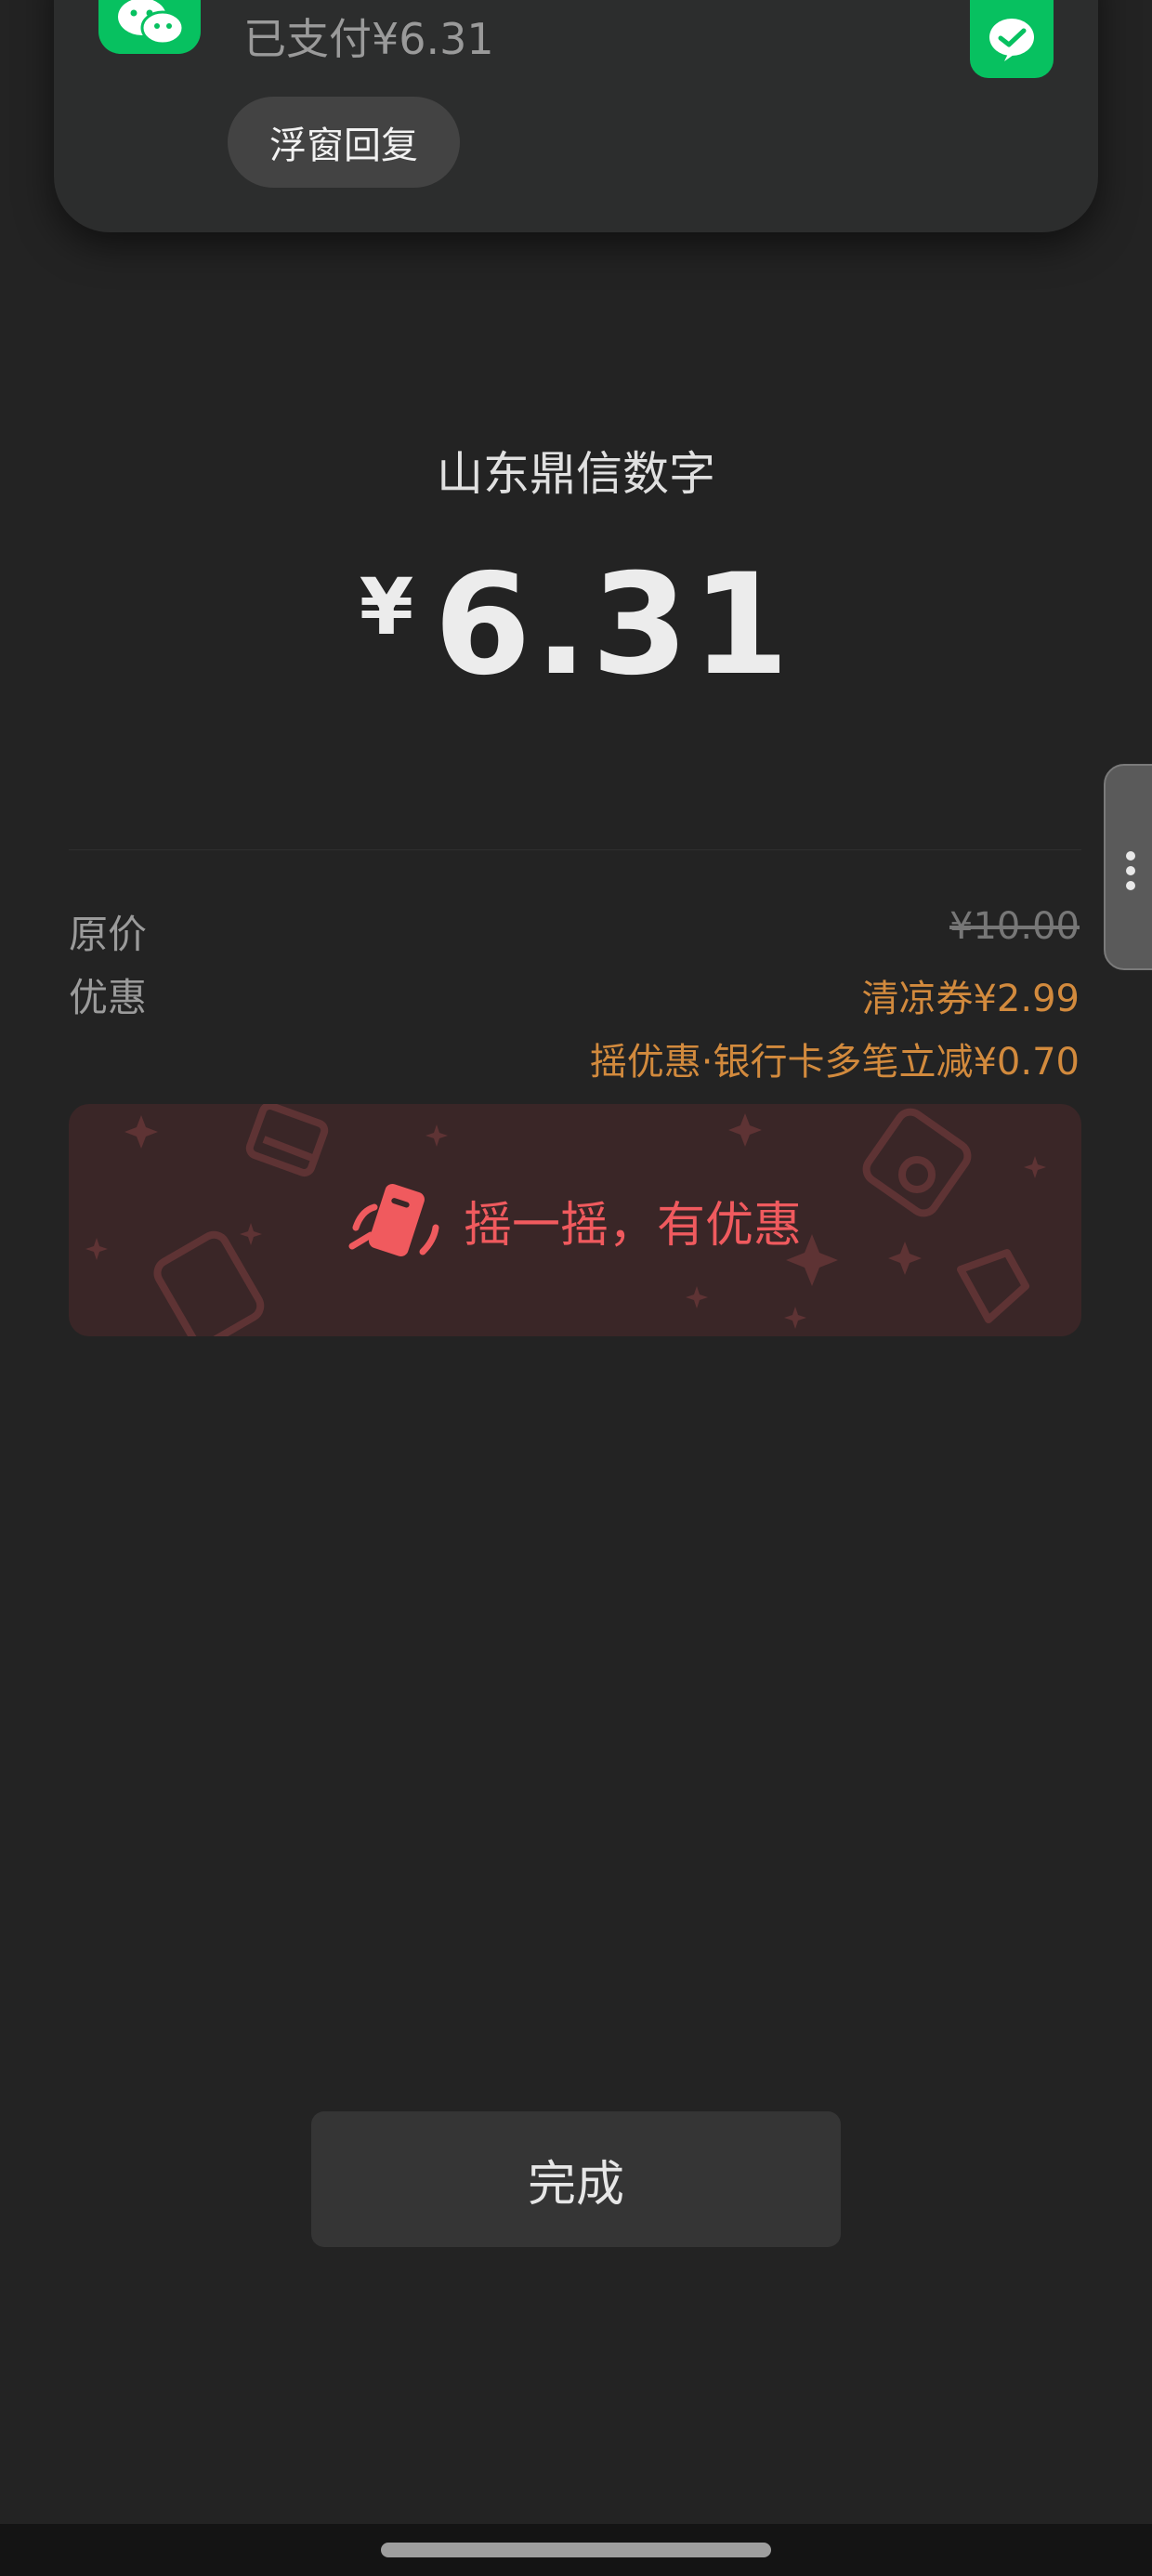 Image resolution: width=1152 pixels, height=2576 pixels. I want to click on done-button: 完成, so click(576, 2179).